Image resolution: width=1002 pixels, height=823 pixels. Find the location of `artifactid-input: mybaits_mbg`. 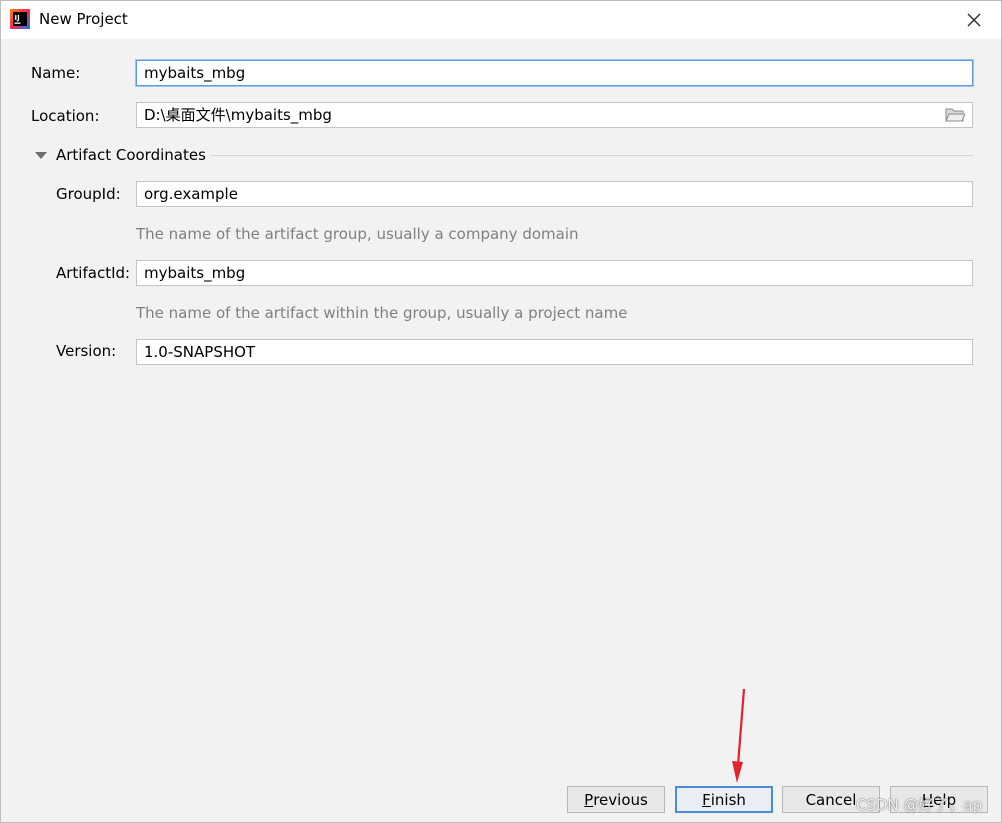

artifactid-input: mybaits_mbg is located at coordinates (554, 273).